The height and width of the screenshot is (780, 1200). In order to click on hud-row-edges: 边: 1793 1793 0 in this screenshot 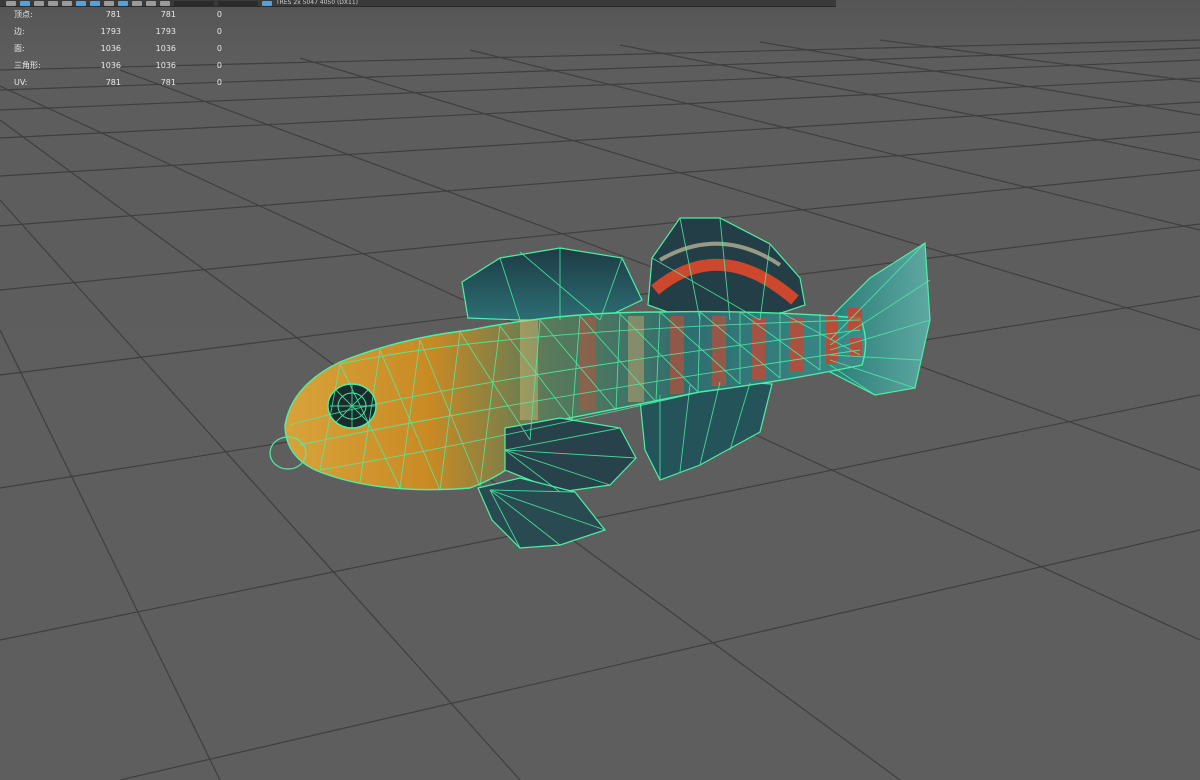, I will do `click(119, 31)`.